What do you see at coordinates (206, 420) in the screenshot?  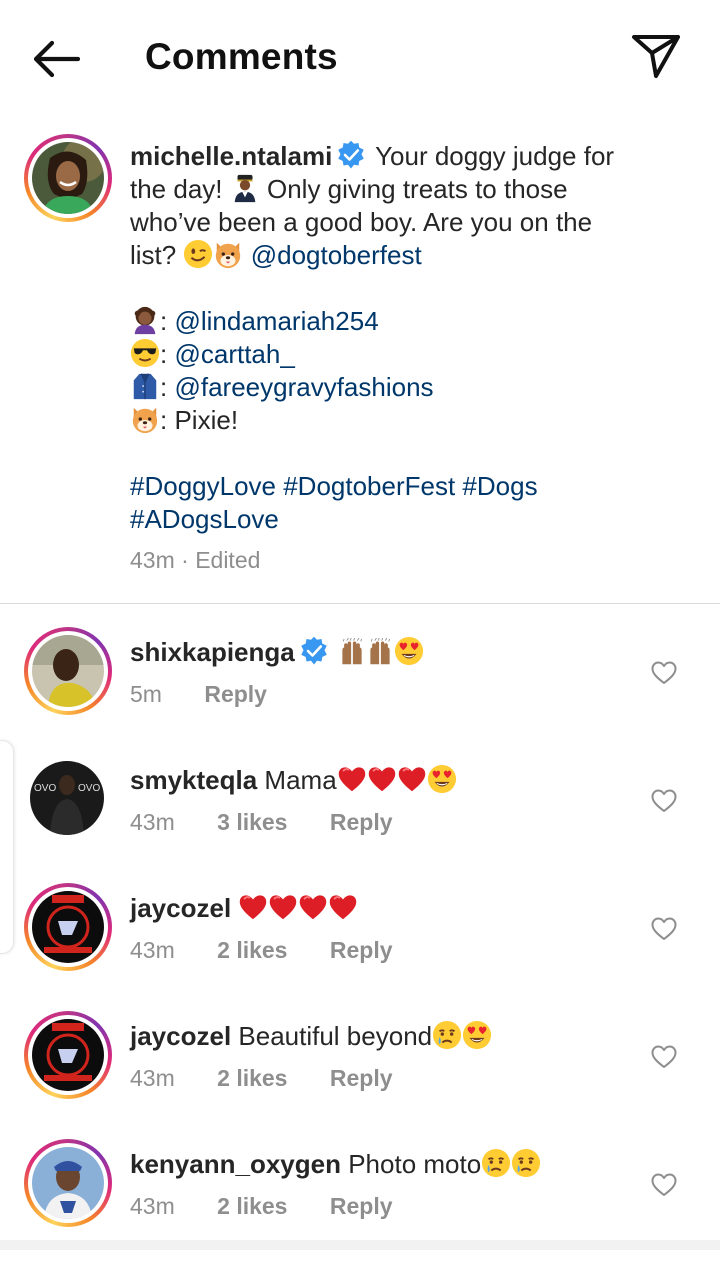 I see `credit-text: Pixie!` at bounding box center [206, 420].